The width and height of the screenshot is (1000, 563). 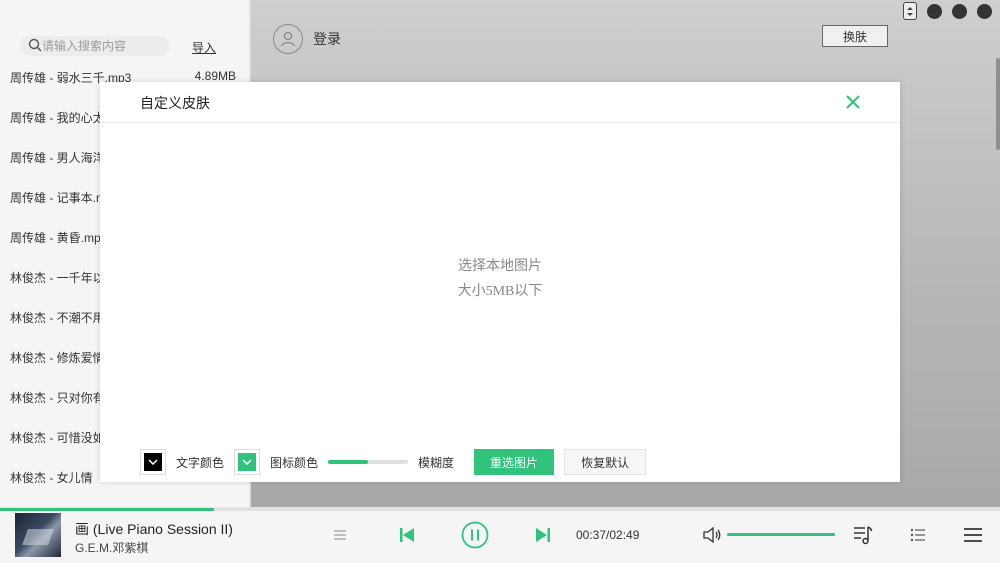 What do you see at coordinates (38, 535) in the screenshot?
I see `album-cover` at bounding box center [38, 535].